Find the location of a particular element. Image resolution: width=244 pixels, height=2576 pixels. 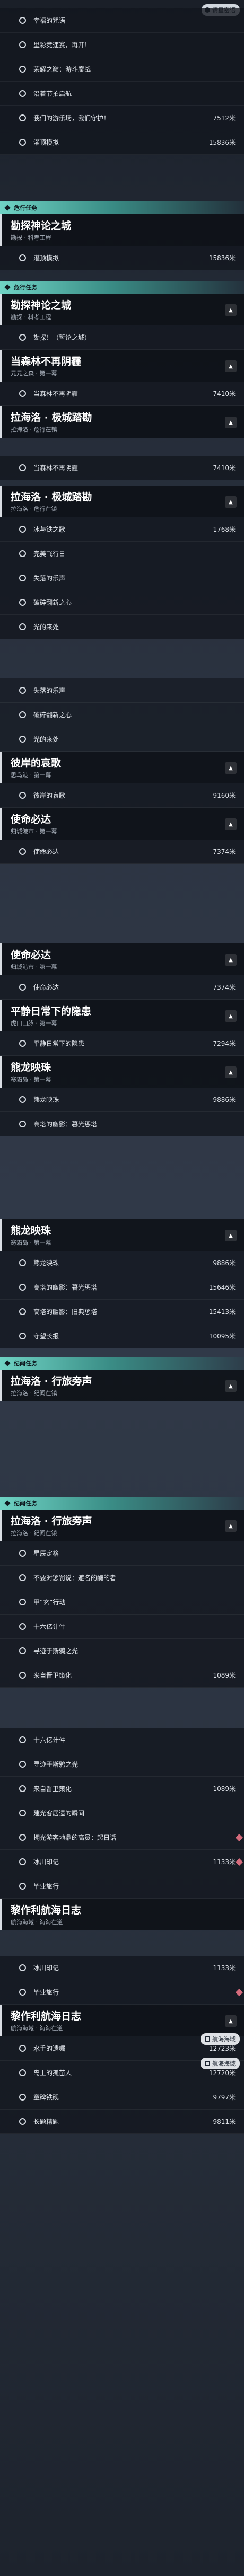

quest-card-header: 平静日常下的隐患 虎口山脉 · 第一幕 ▲ is located at coordinates (122, 1015).